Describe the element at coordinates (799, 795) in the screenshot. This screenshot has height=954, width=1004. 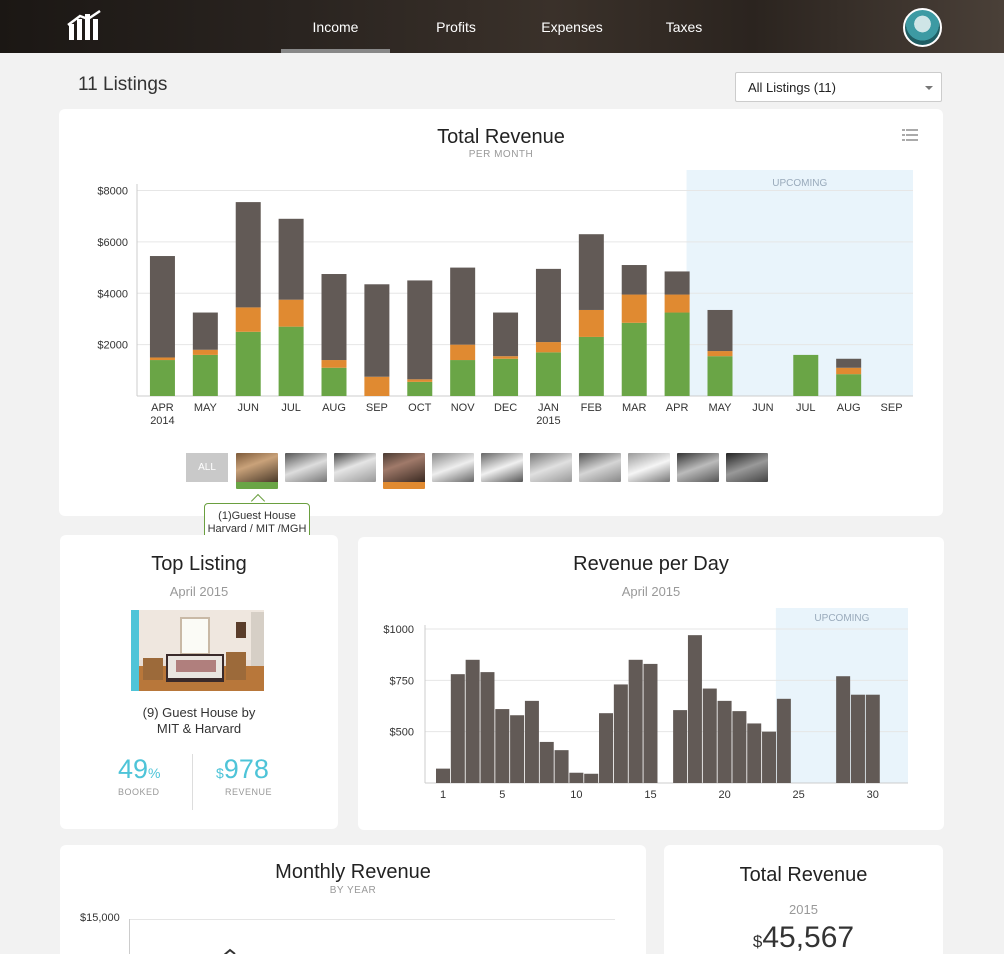
I see `x-tick-label: 25` at that location.